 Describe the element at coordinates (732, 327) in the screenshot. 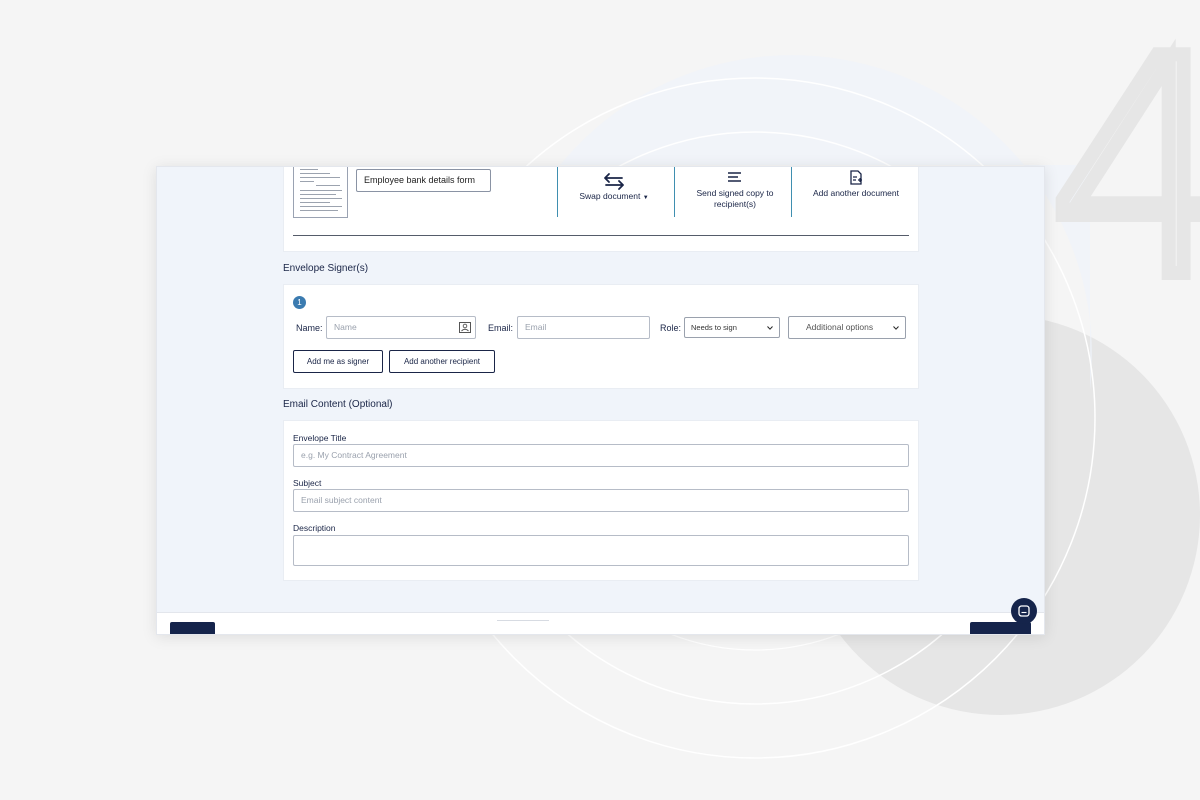

I see `role-select: Needs to sign` at that location.